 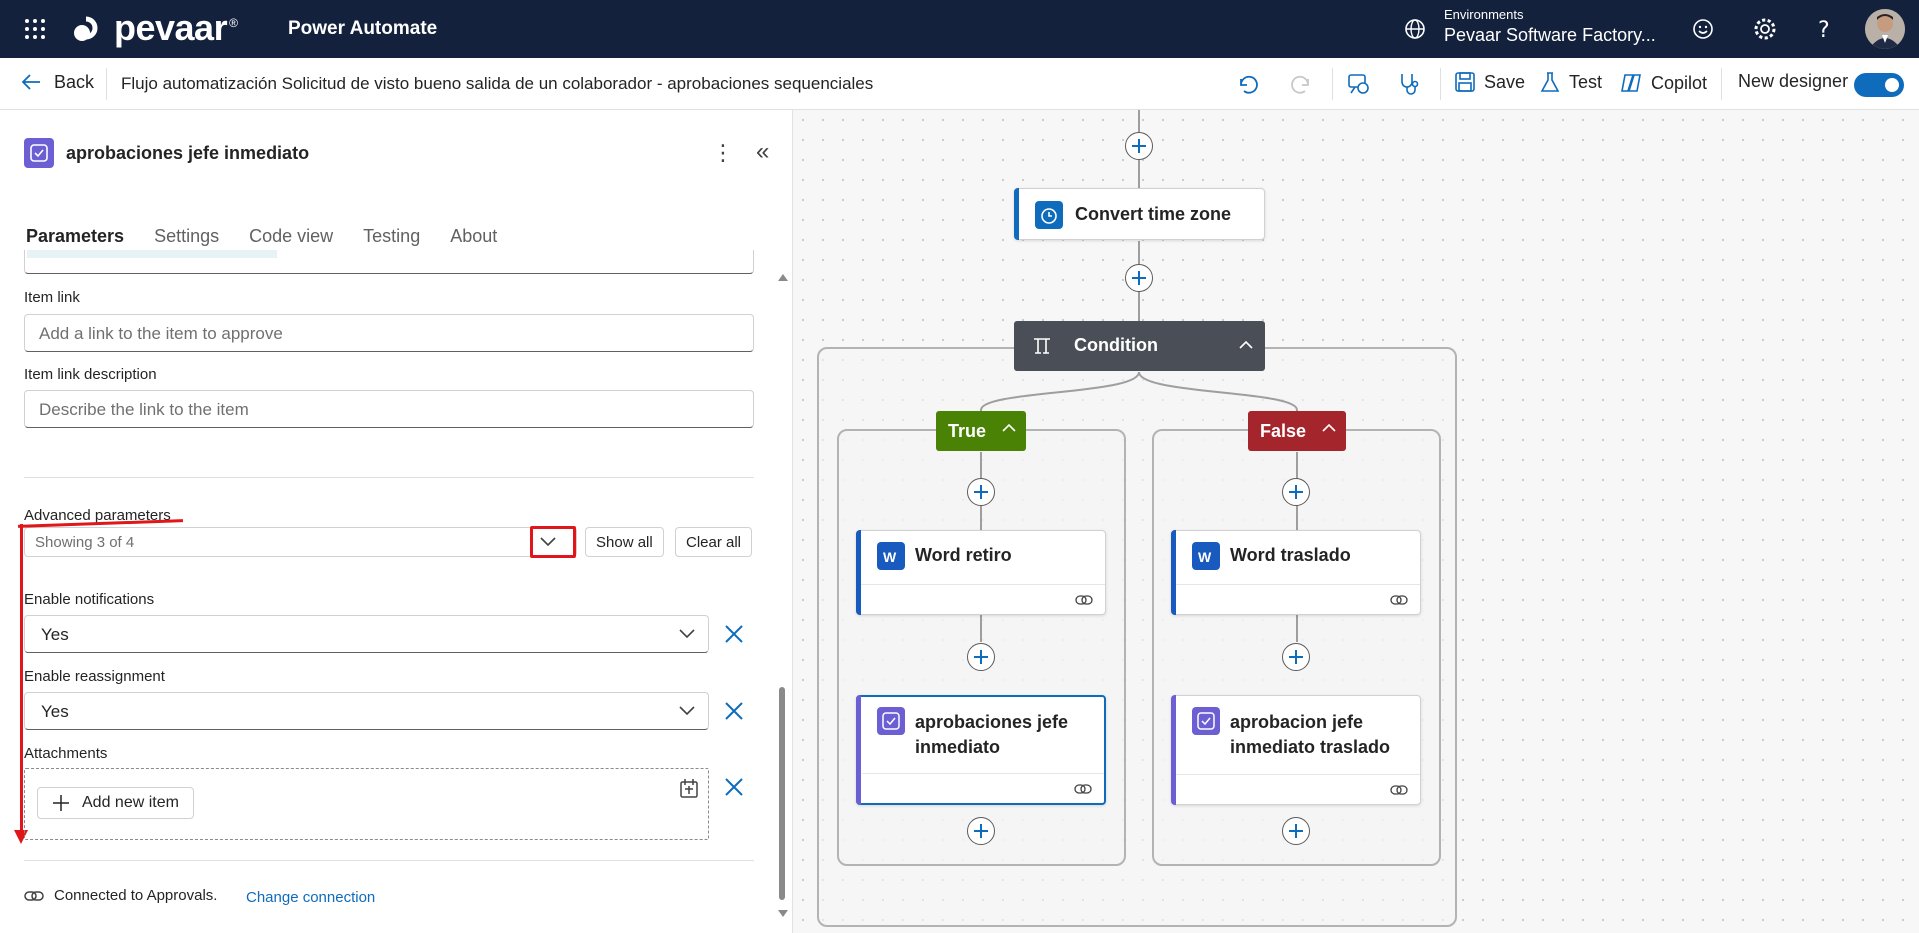 What do you see at coordinates (1550, 82) in the screenshot?
I see `test-flask-icon` at bounding box center [1550, 82].